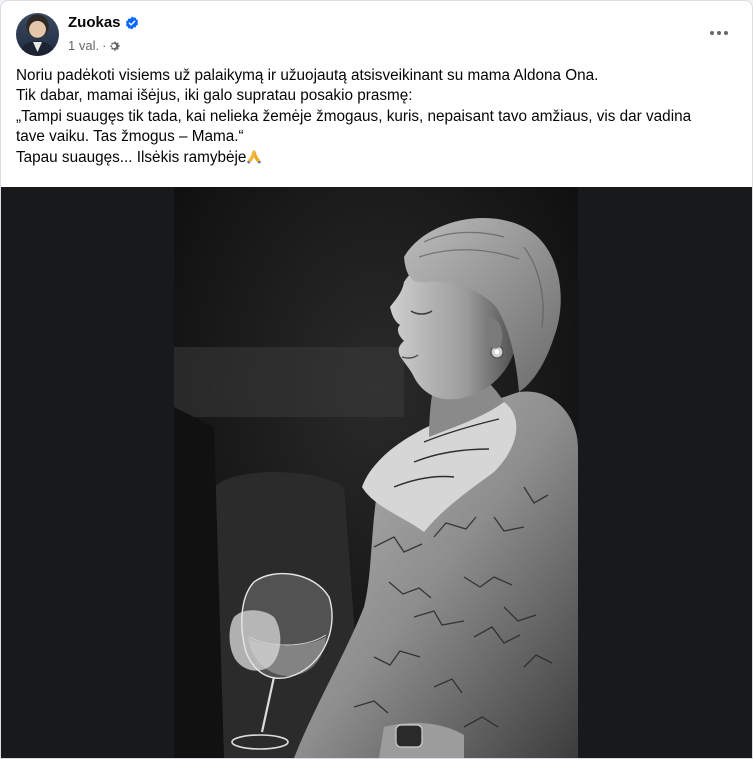  I want to click on folded-hands-emoji-icon, so click(254, 156).